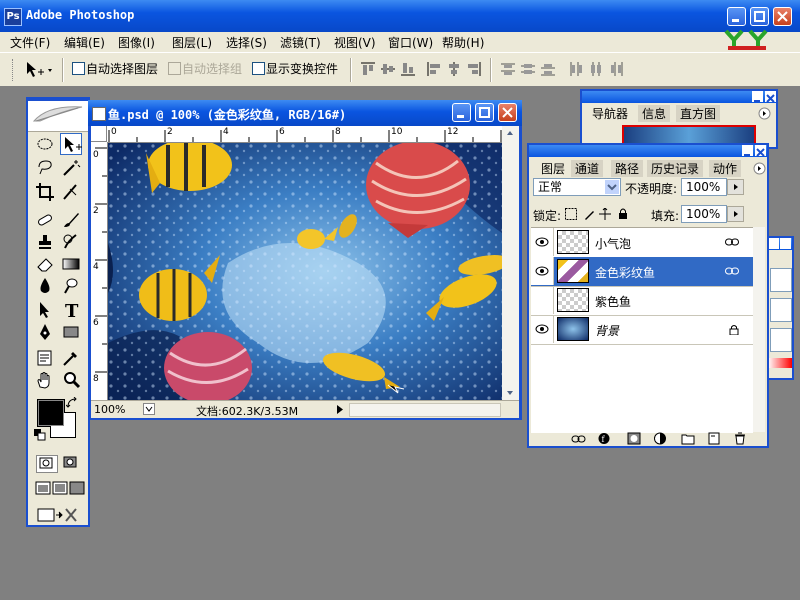  I want to click on adjustment-layer-icon, so click(660, 438).